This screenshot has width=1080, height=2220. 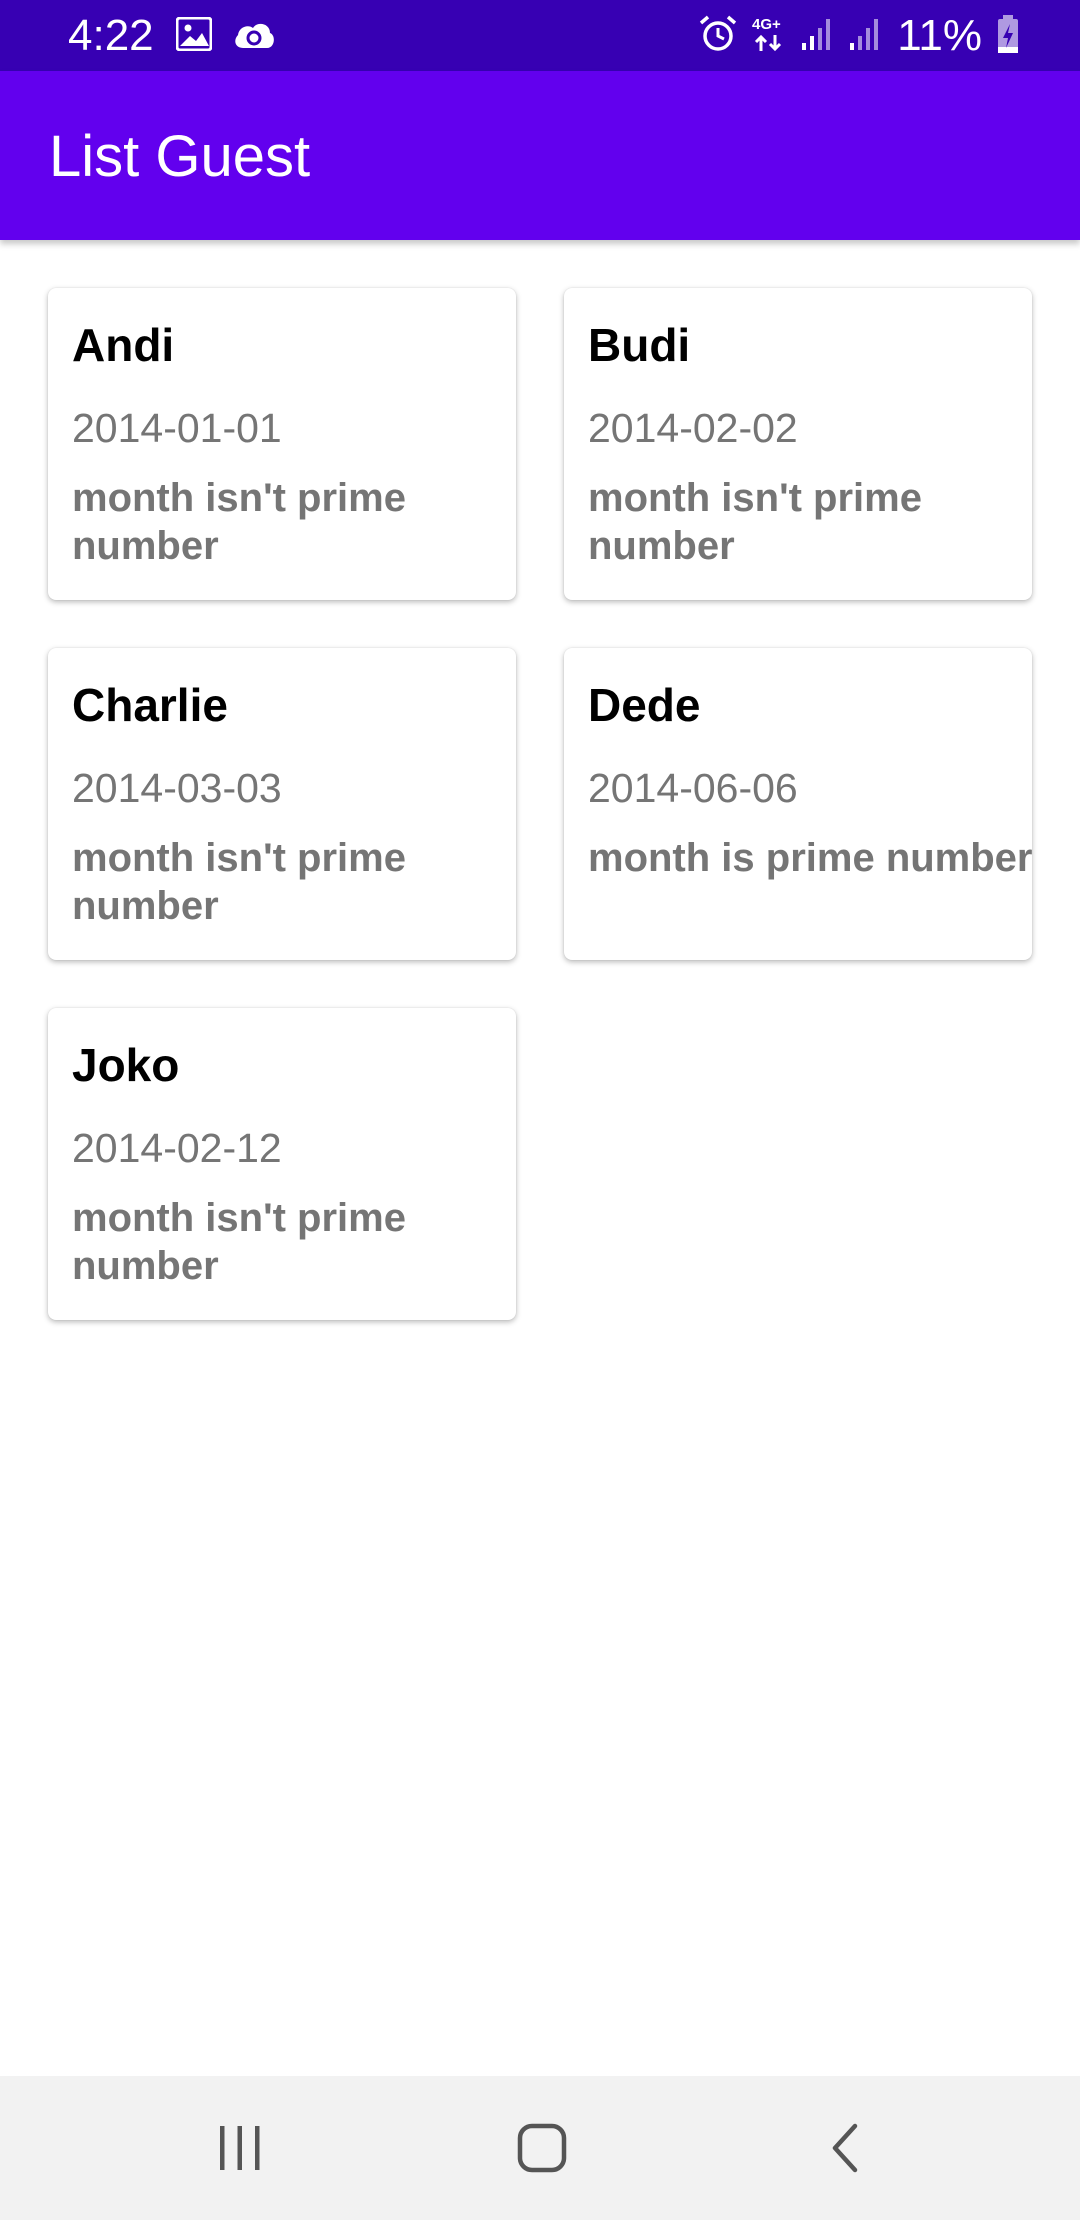 I want to click on image-icon, so click(x=194, y=36).